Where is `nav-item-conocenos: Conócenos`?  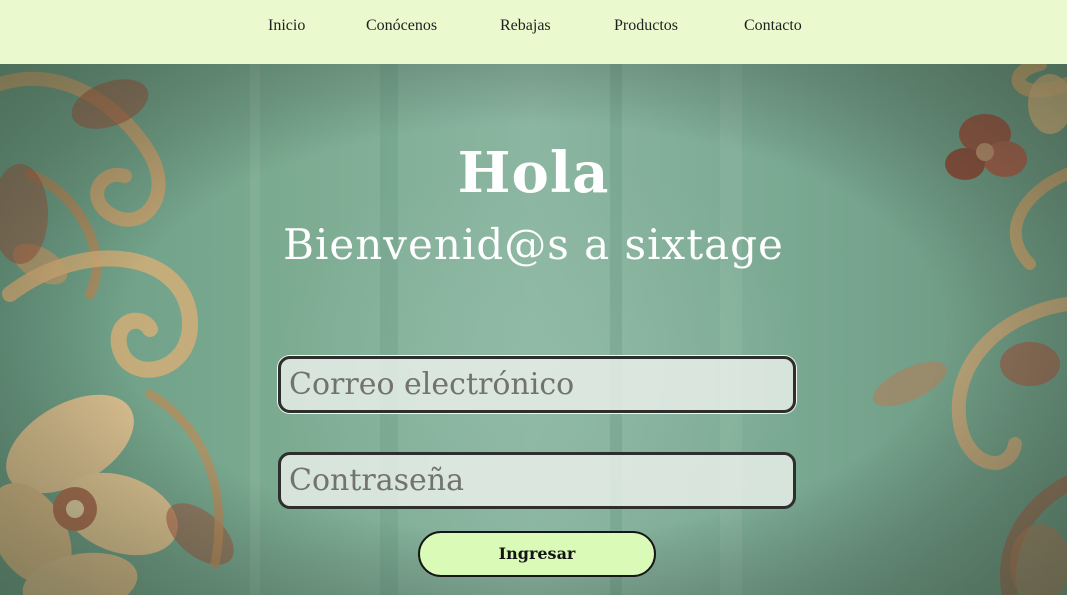 nav-item-conocenos: Conócenos is located at coordinates (401, 26).